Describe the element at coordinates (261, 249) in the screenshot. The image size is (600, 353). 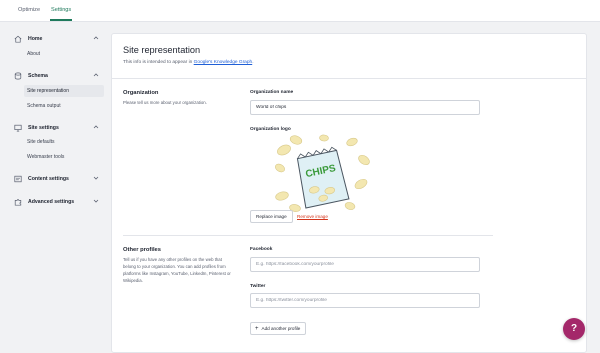
I see `facebook-label: Facebook` at that location.